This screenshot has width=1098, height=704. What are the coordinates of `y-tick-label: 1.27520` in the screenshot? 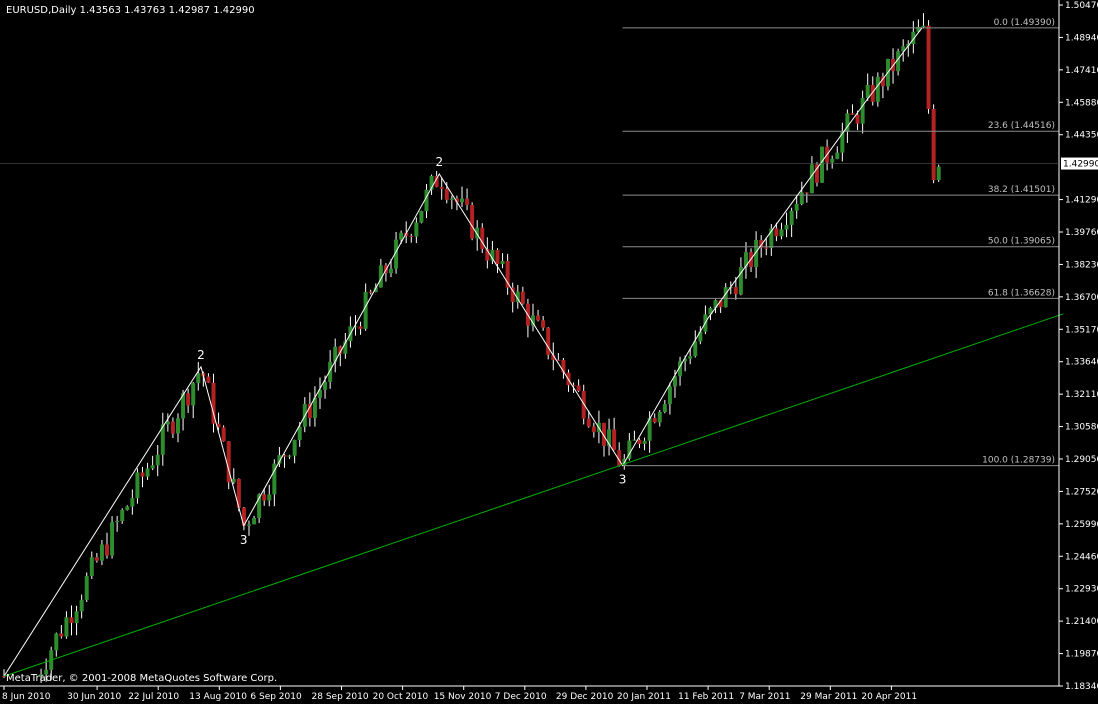 It's located at (1081, 492).